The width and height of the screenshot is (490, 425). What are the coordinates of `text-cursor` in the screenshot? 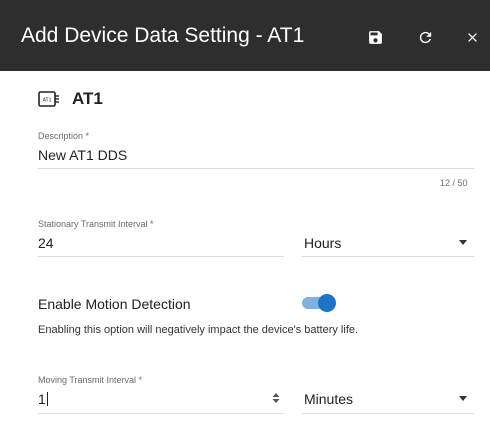 It's located at (47, 399).